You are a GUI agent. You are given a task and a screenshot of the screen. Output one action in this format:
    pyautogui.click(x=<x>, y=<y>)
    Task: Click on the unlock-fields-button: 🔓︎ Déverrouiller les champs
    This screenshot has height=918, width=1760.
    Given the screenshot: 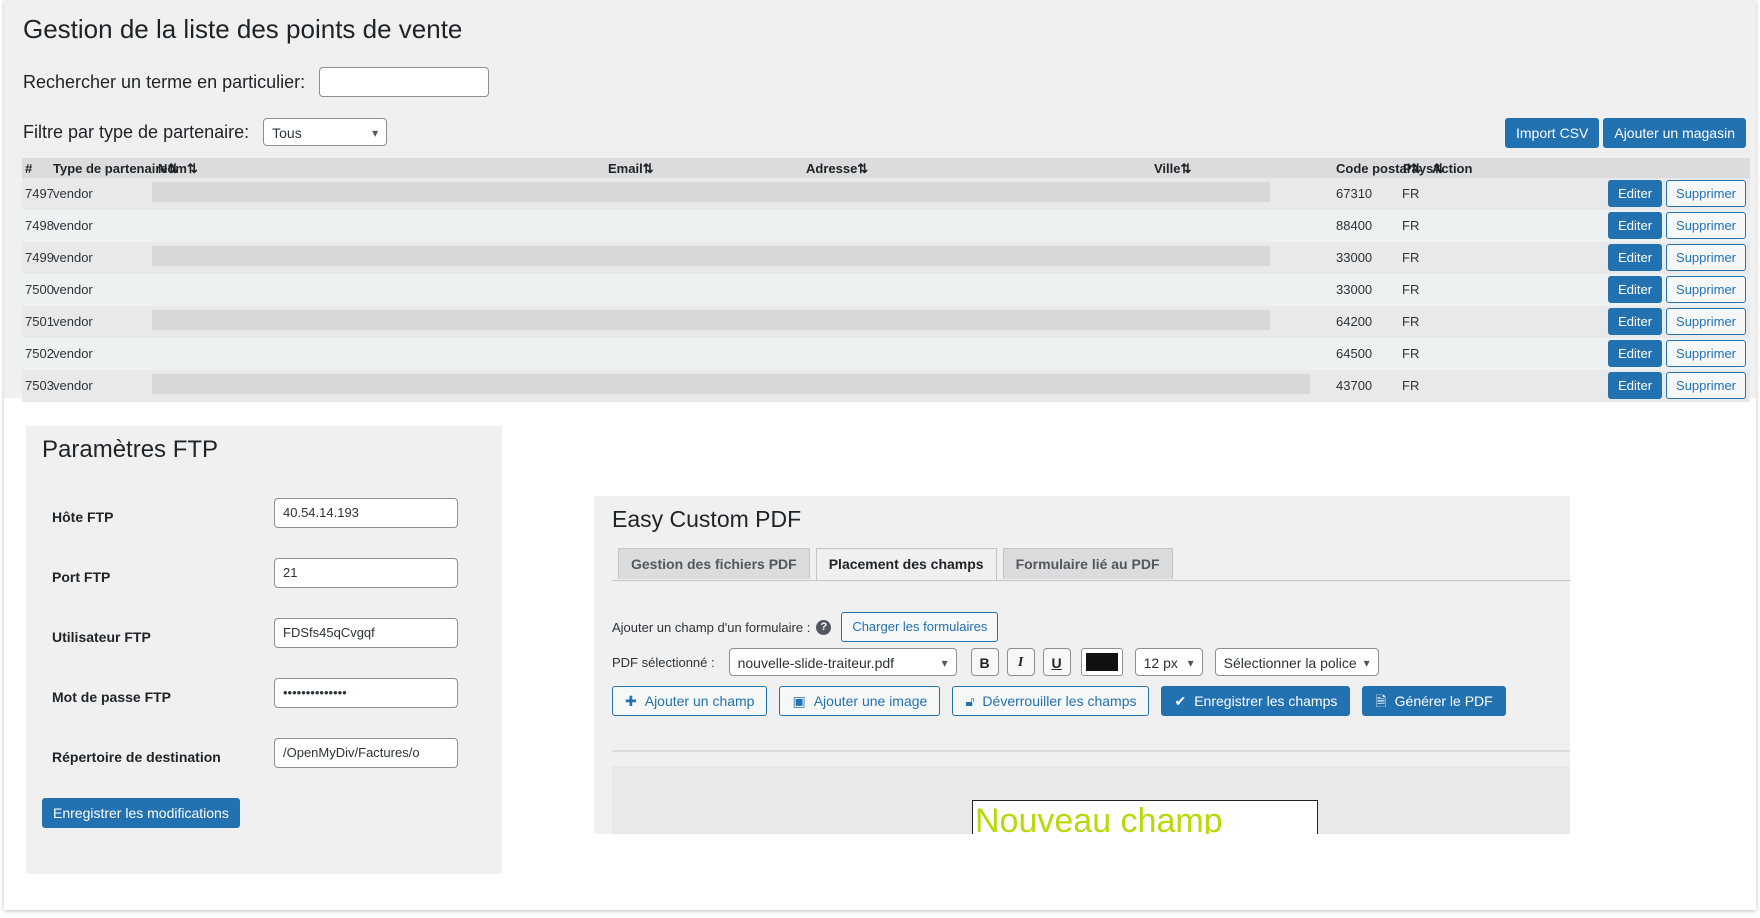 What is the action you would take?
    pyautogui.click(x=1051, y=701)
    